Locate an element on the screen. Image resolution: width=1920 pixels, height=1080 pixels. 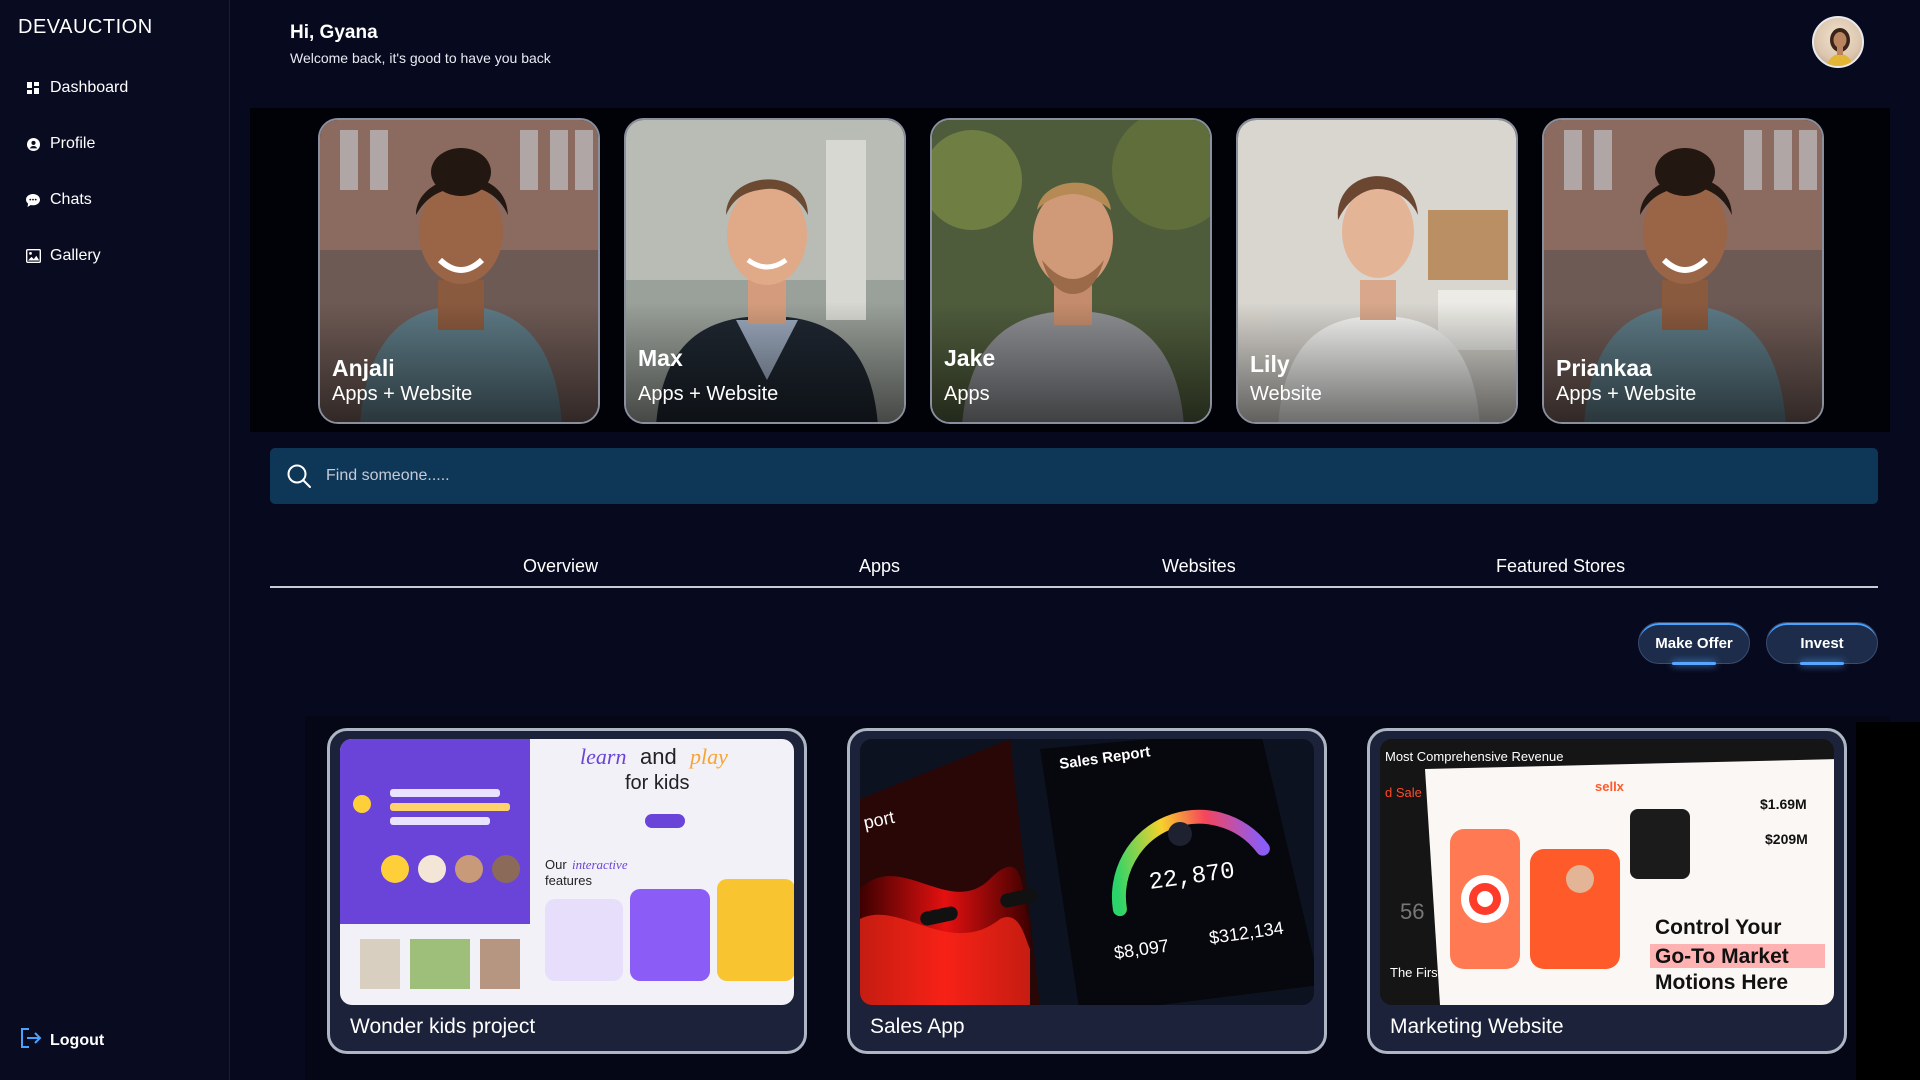
person-card-anjali: Anjali Apps + Website is located at coordinates (459, 271).